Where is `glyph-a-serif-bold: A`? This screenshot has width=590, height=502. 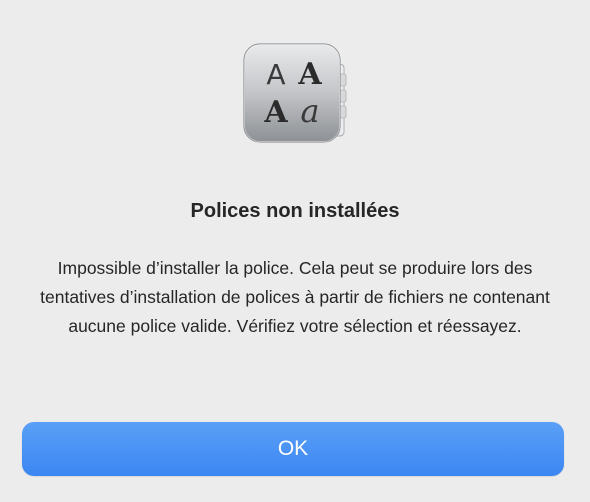 glyph-a-serif-bold: A is located at coordinates (309, 74).